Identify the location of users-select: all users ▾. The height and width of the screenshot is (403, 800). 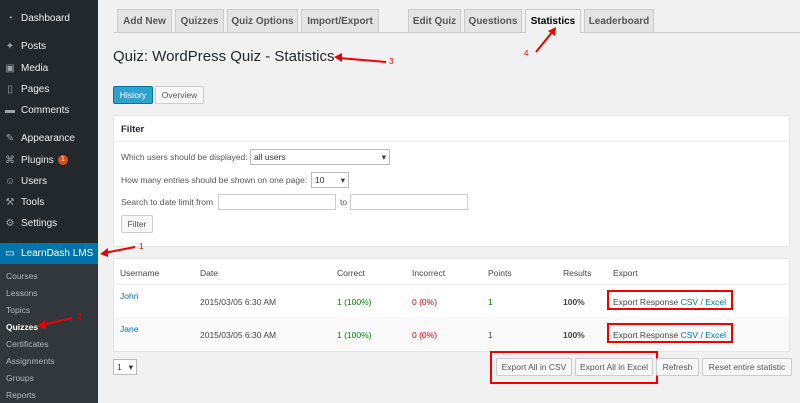
(320, 157).